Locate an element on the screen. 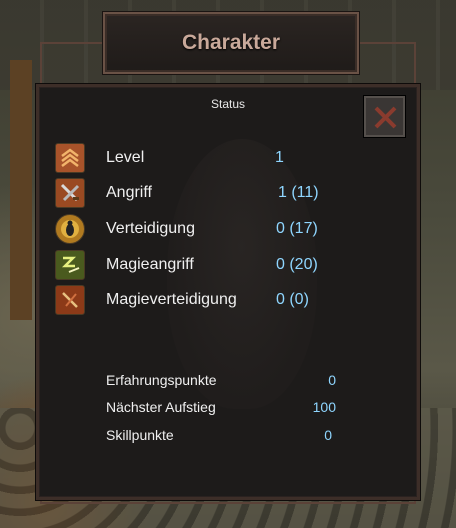  stat-value-attack: 1 (11) is located at coordinates (298, 192).